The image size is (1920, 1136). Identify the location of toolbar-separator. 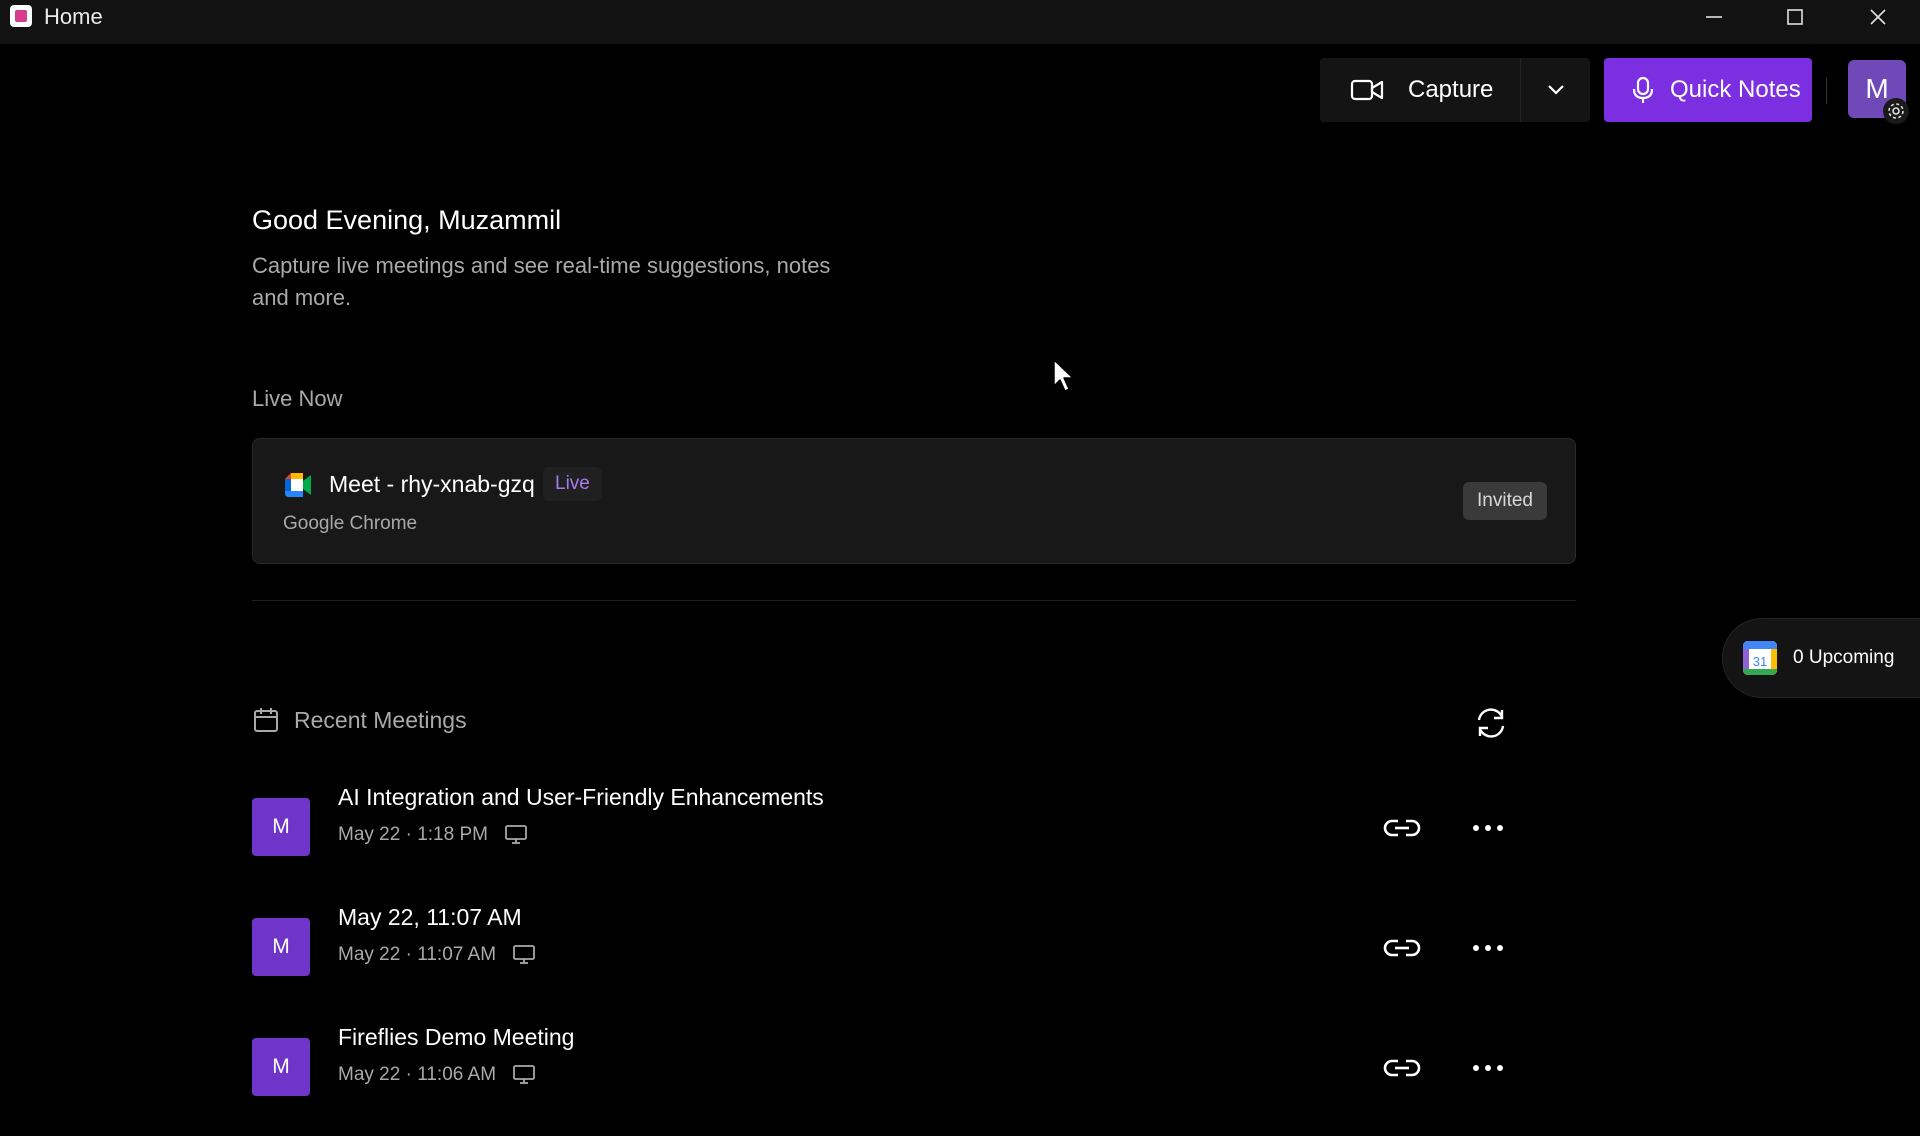
(1826, 91).